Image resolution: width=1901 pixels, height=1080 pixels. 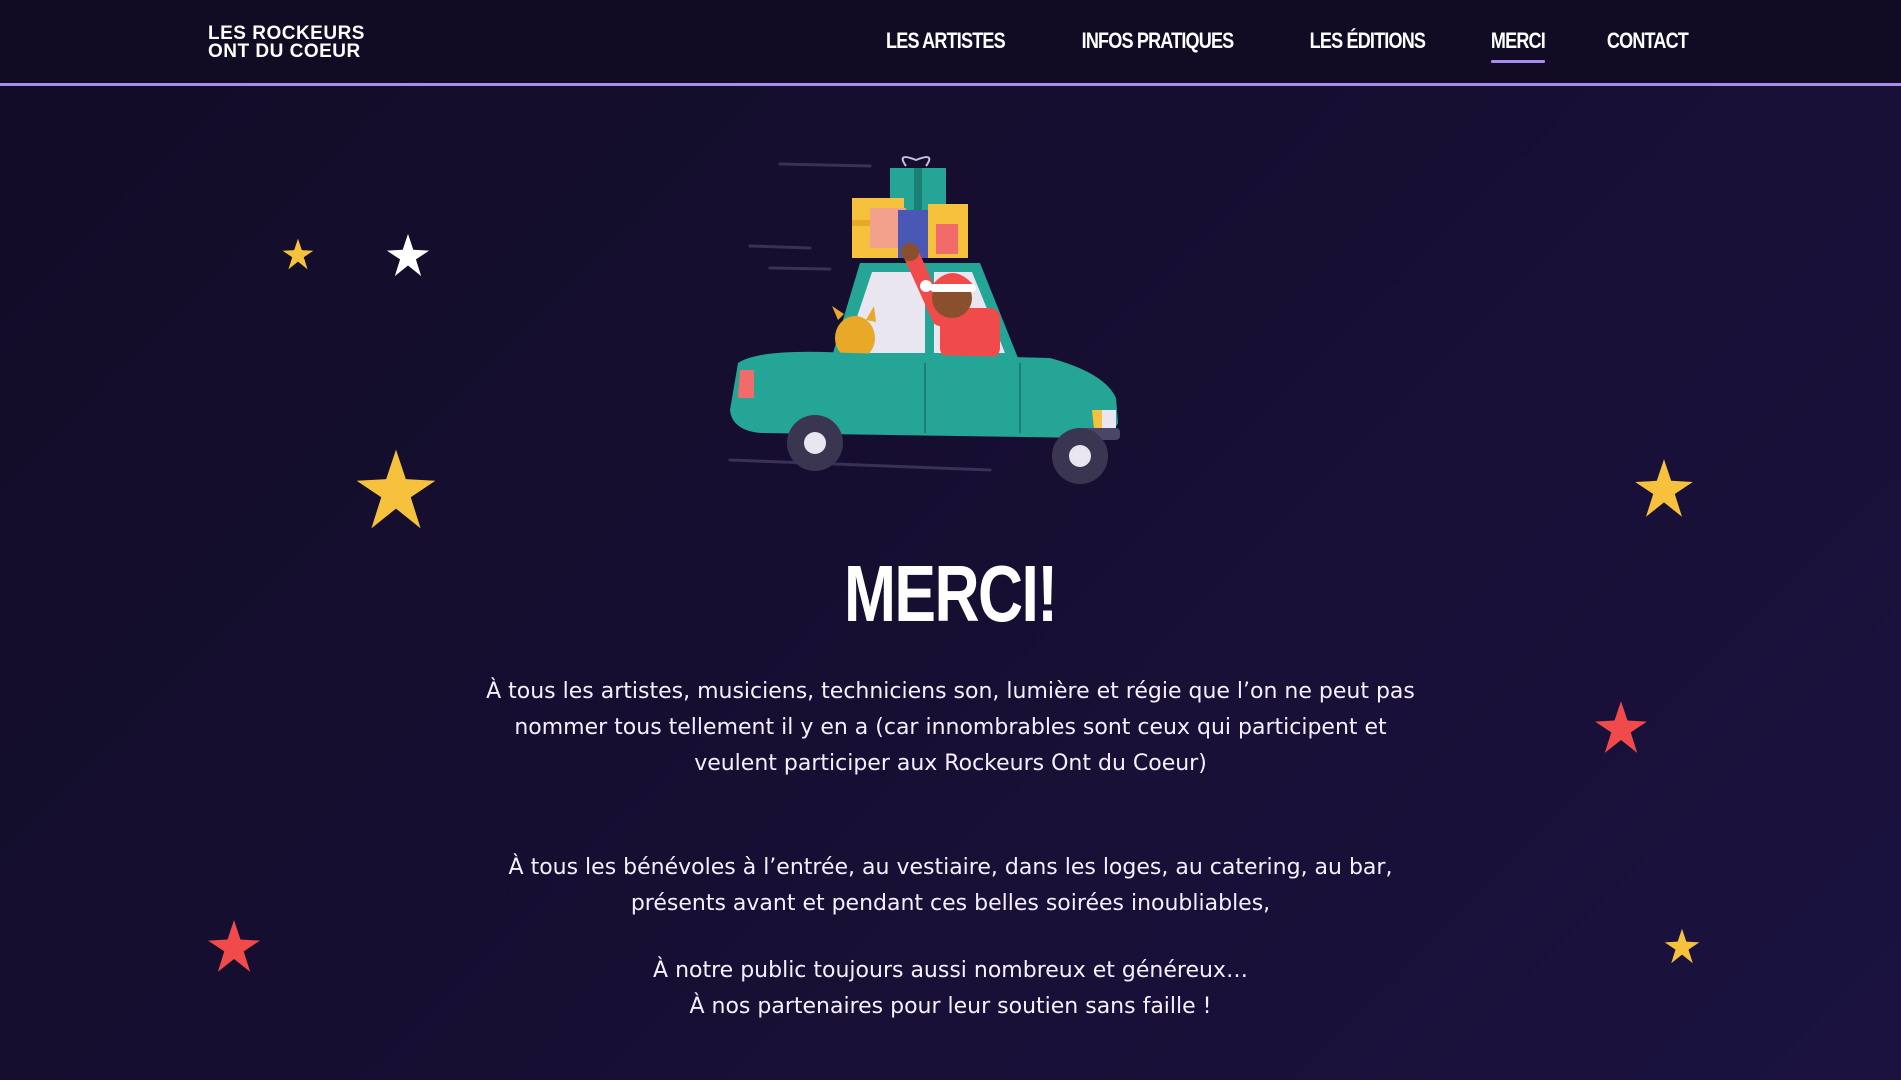 I want to click on nav-item-les-artistes: LES ARTISTES, so click(x=946, y=44).